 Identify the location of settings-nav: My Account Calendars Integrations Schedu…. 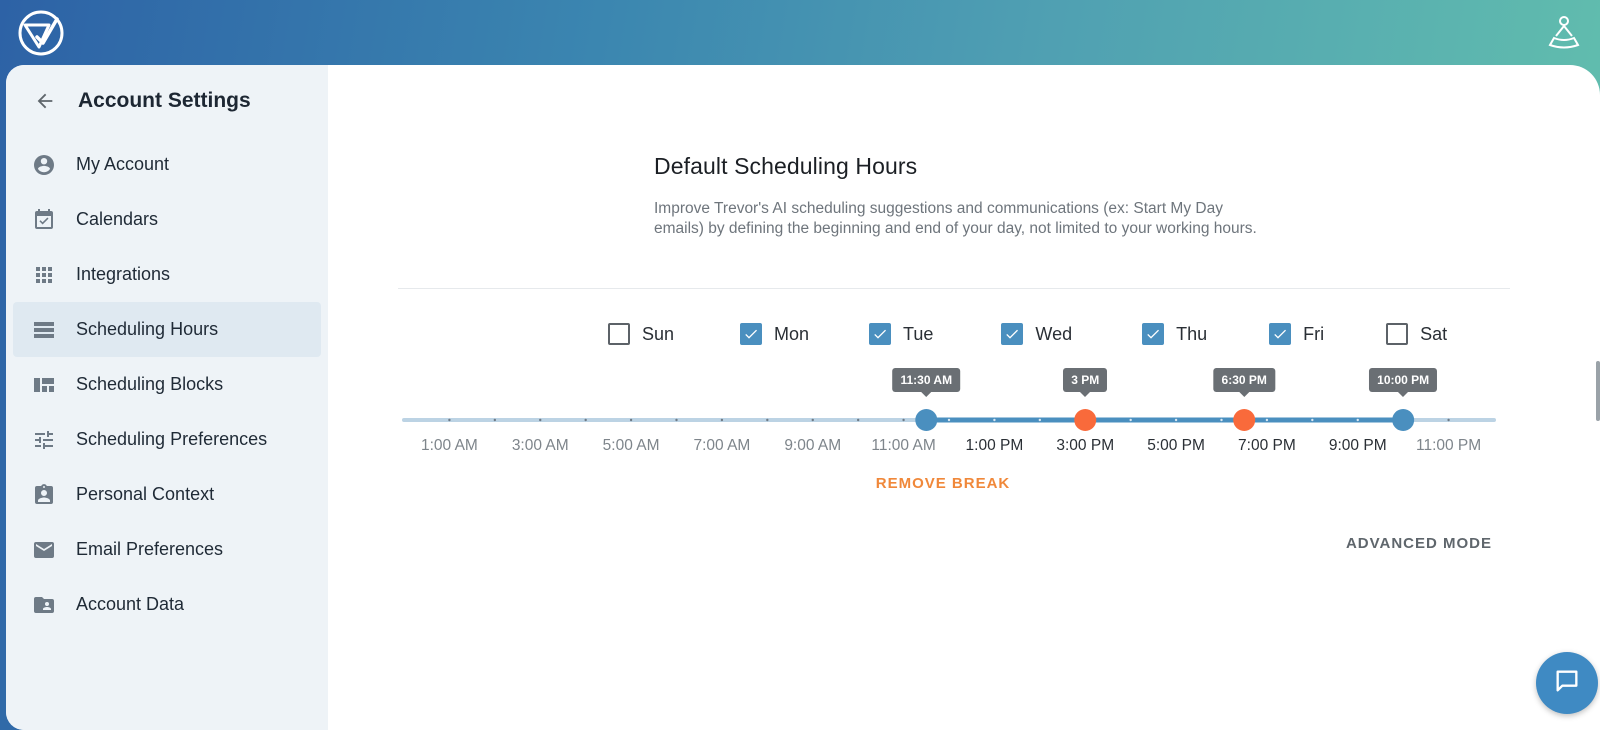
(167, 384).